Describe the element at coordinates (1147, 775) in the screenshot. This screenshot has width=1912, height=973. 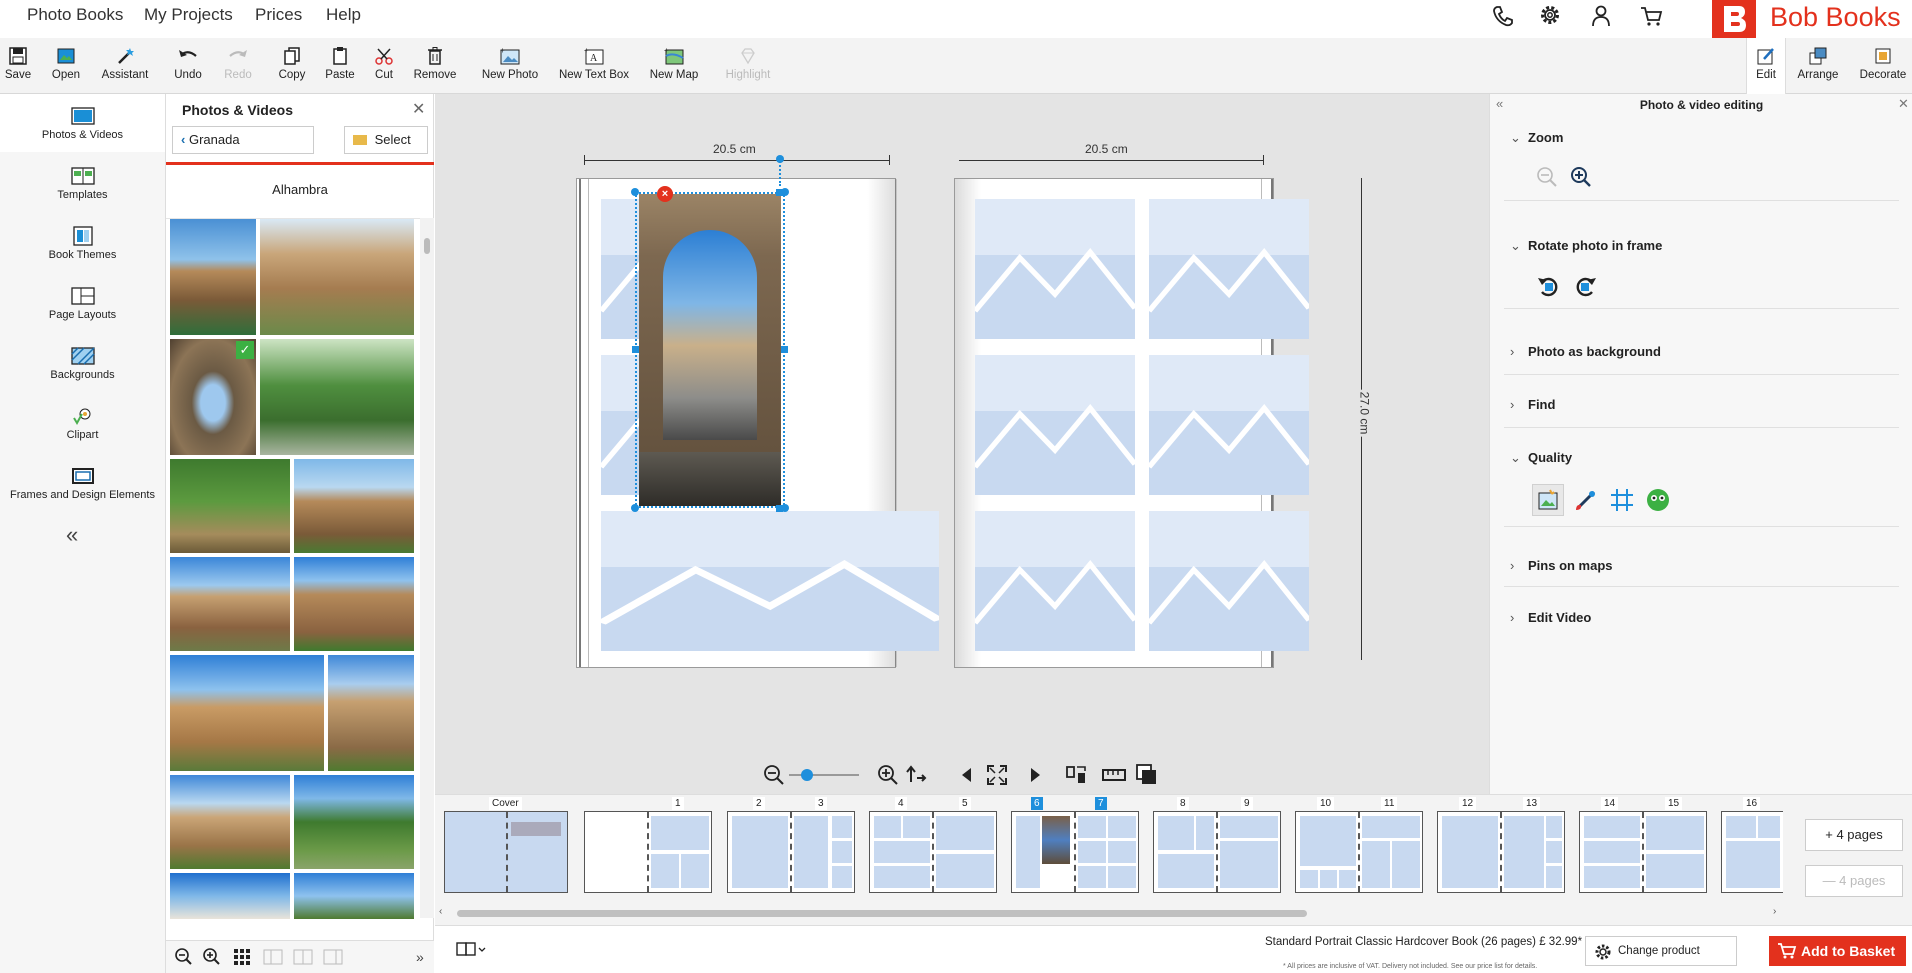
I see `layers-icon` at that location.